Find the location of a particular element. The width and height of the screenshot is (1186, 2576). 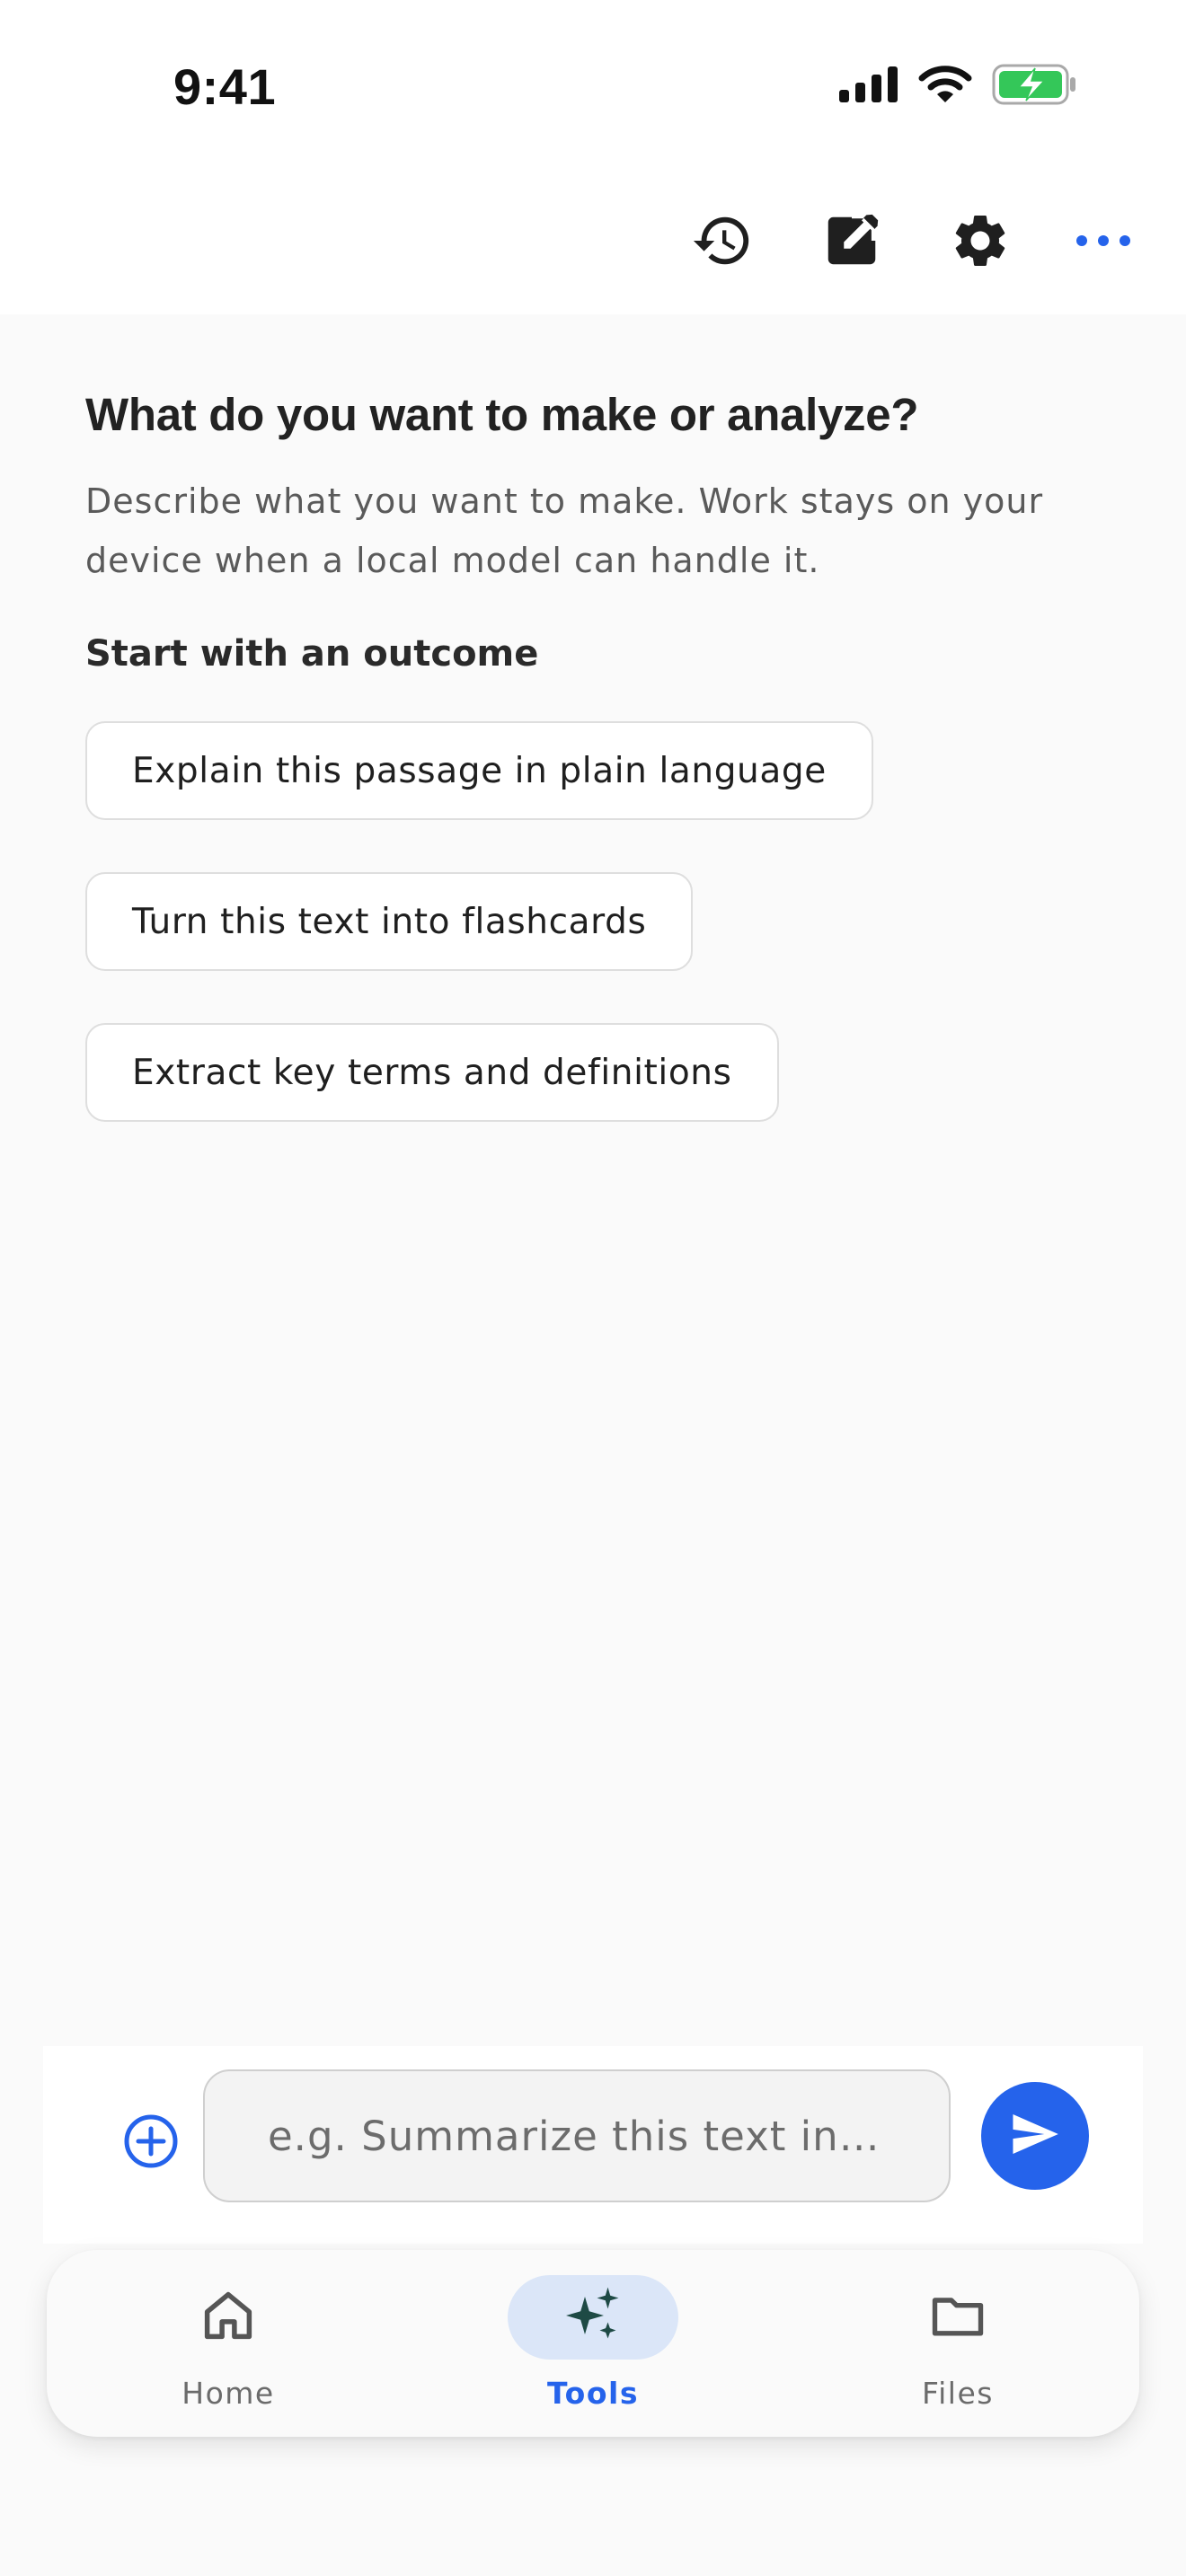

history-icon is located at coordinates (722, 242).